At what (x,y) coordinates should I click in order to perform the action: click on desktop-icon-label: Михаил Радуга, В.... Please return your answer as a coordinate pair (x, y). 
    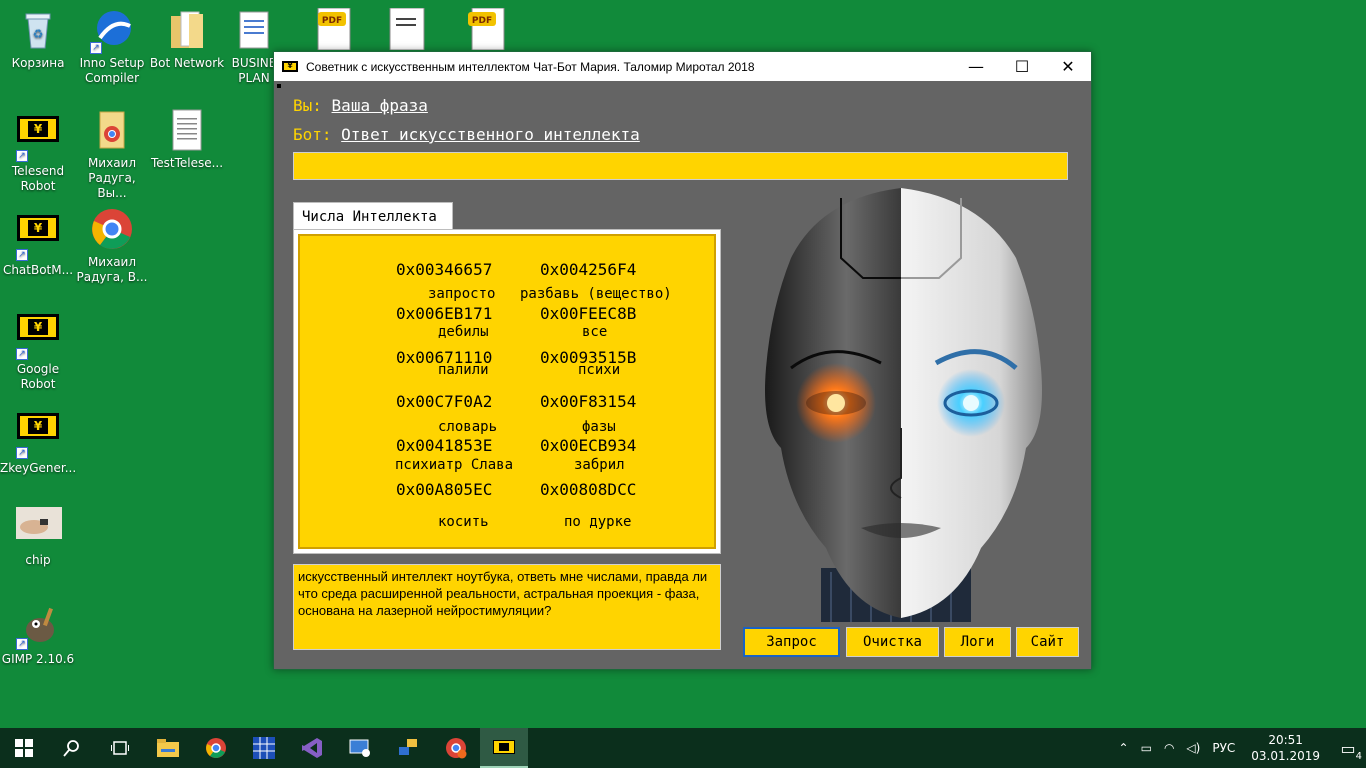
    Looking at the image, I should click on (112, 269).